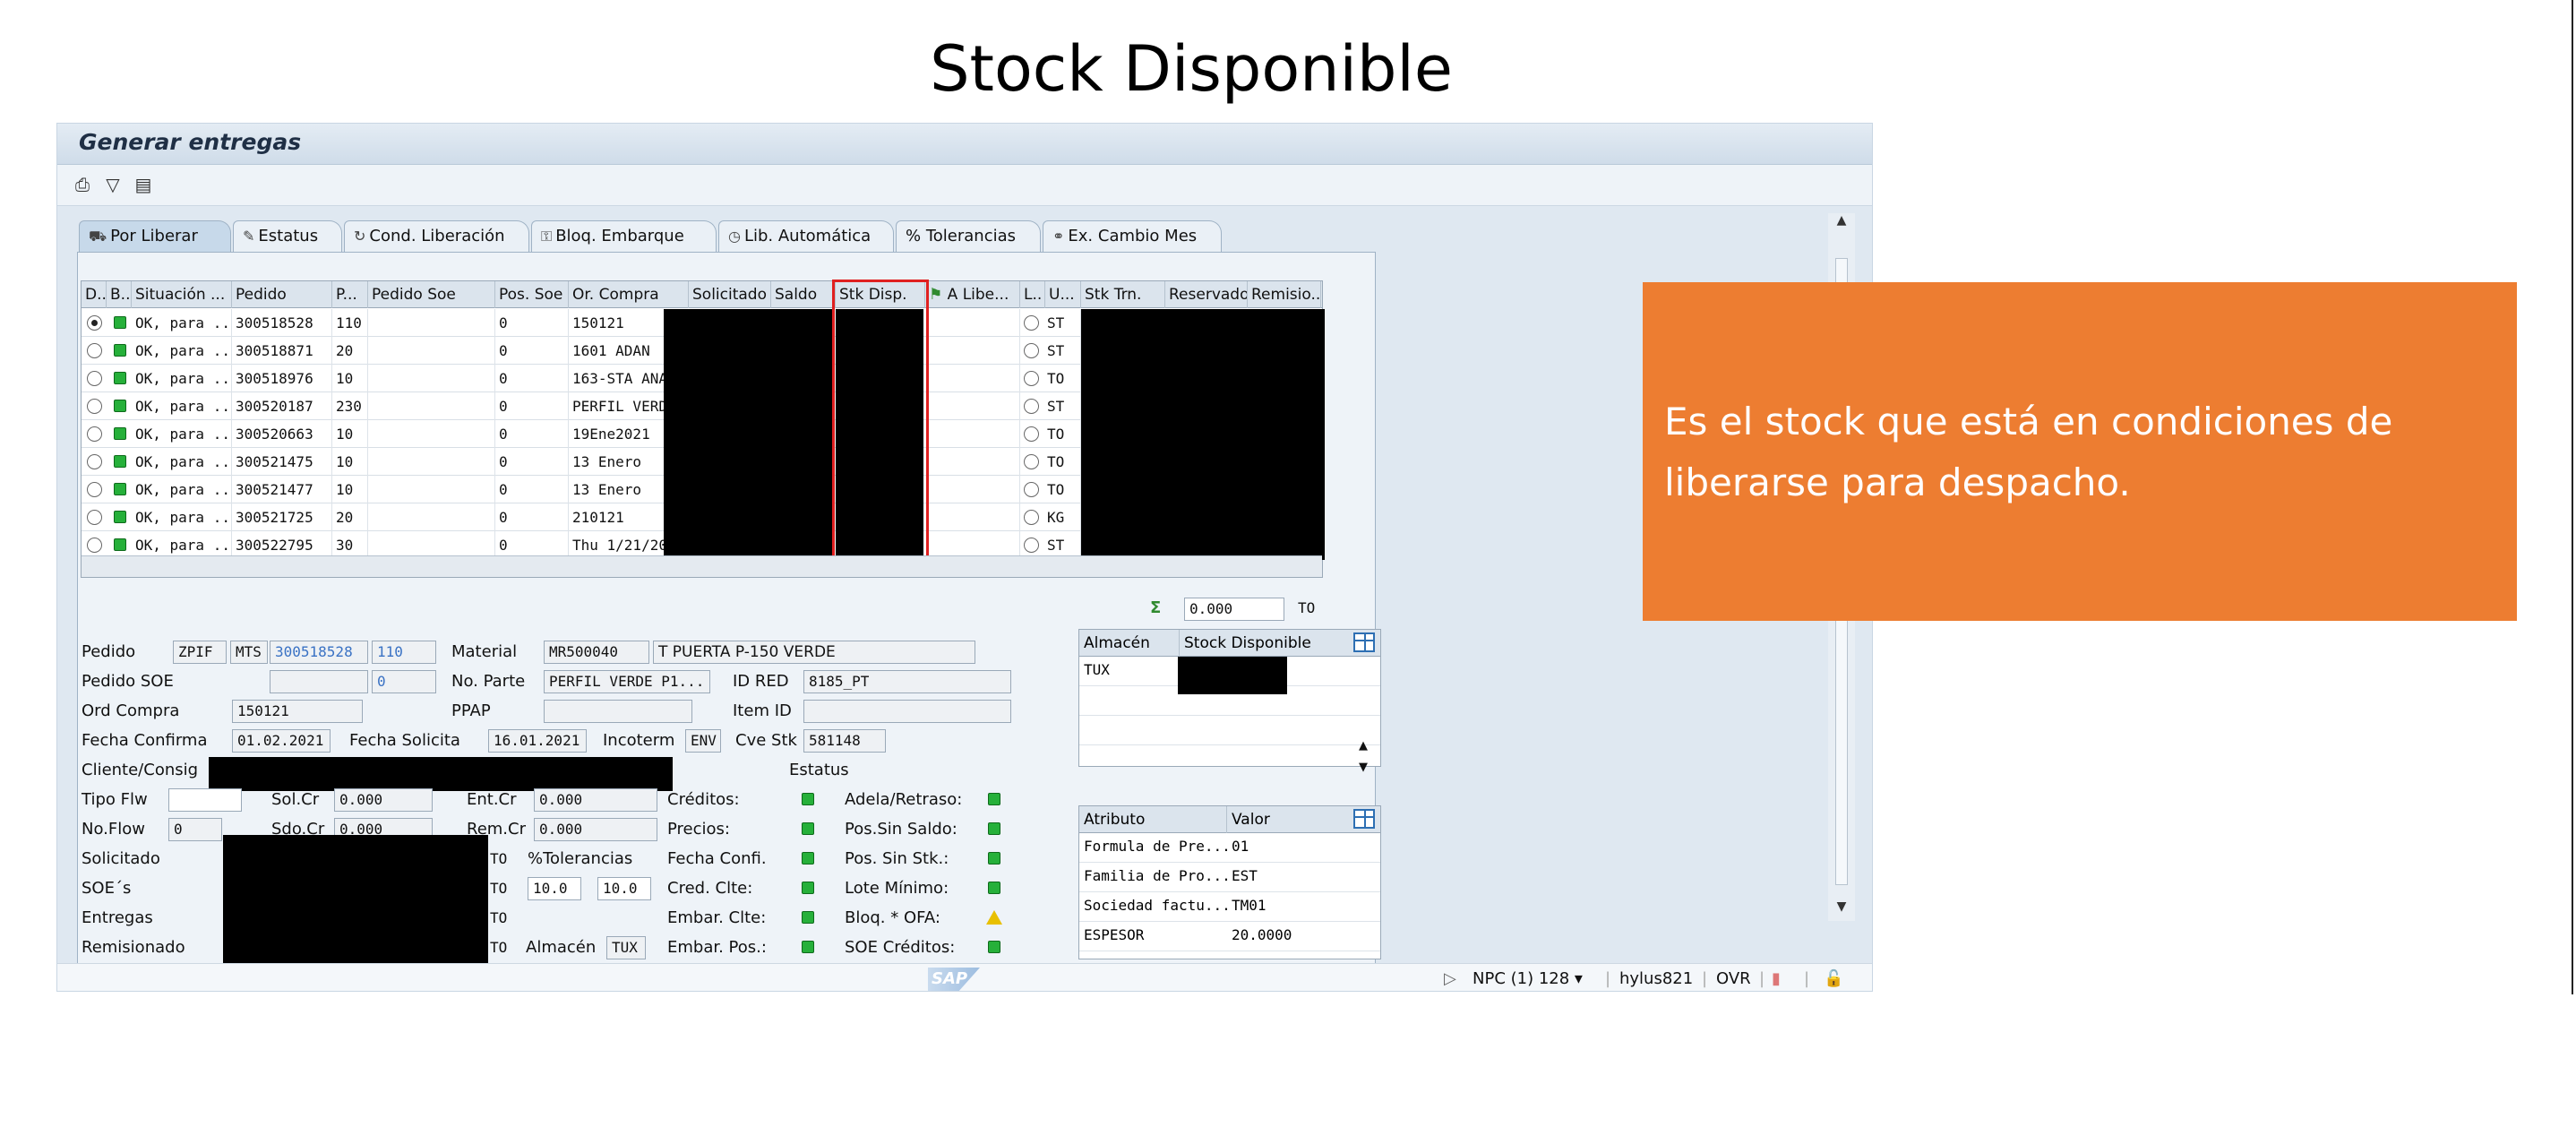  What do you see at coordinates (629, 294) in the screenshot?
I see `col-header: Or. Compra` at bounding box center [629, 294].